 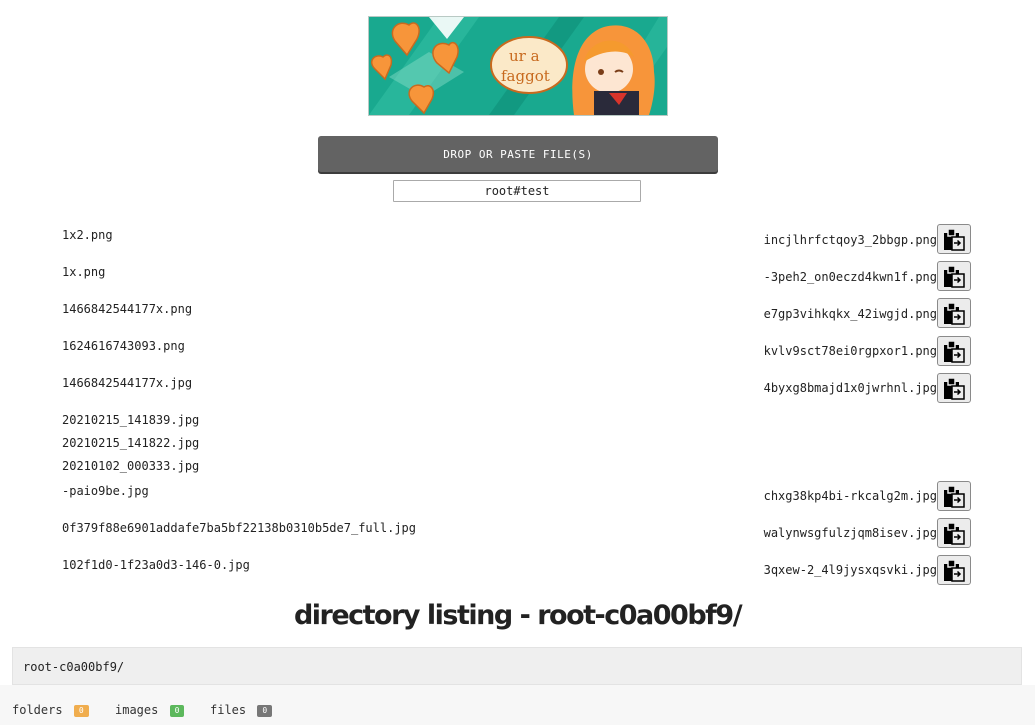 What do you see at coordinates (850, 570) in the screenshot?
I see `file-link-11: 3qxew-2_4l9jysxqsvki.jpg` at bounding box center [850, 570].